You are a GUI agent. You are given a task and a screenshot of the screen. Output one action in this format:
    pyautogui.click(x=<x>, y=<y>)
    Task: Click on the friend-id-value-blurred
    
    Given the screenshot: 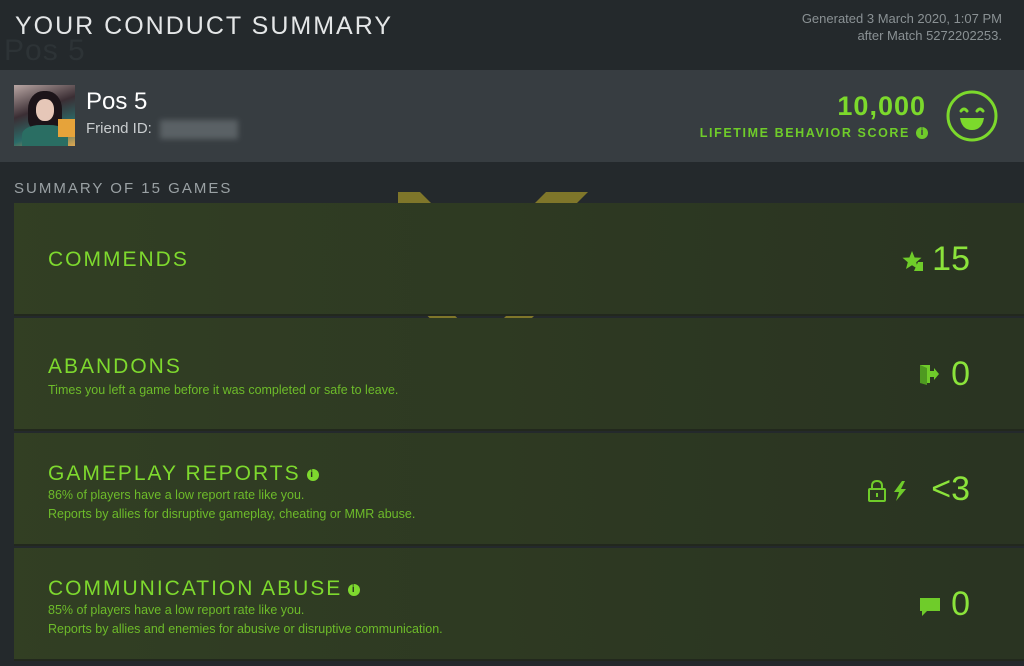 What is the action you would take?
    pyautogui.click(x=199, y=129)
    